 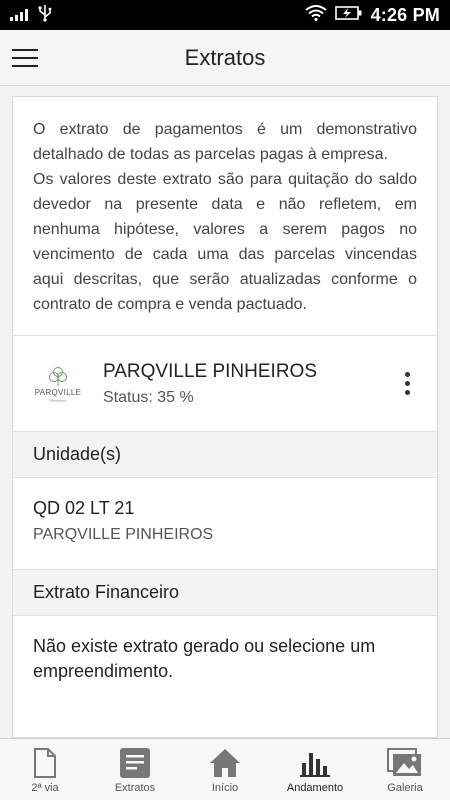 What do you see at coordinates (58, 376) in the screenshot?
I see `tree-logo-icon` at bounding box center [58, 376].